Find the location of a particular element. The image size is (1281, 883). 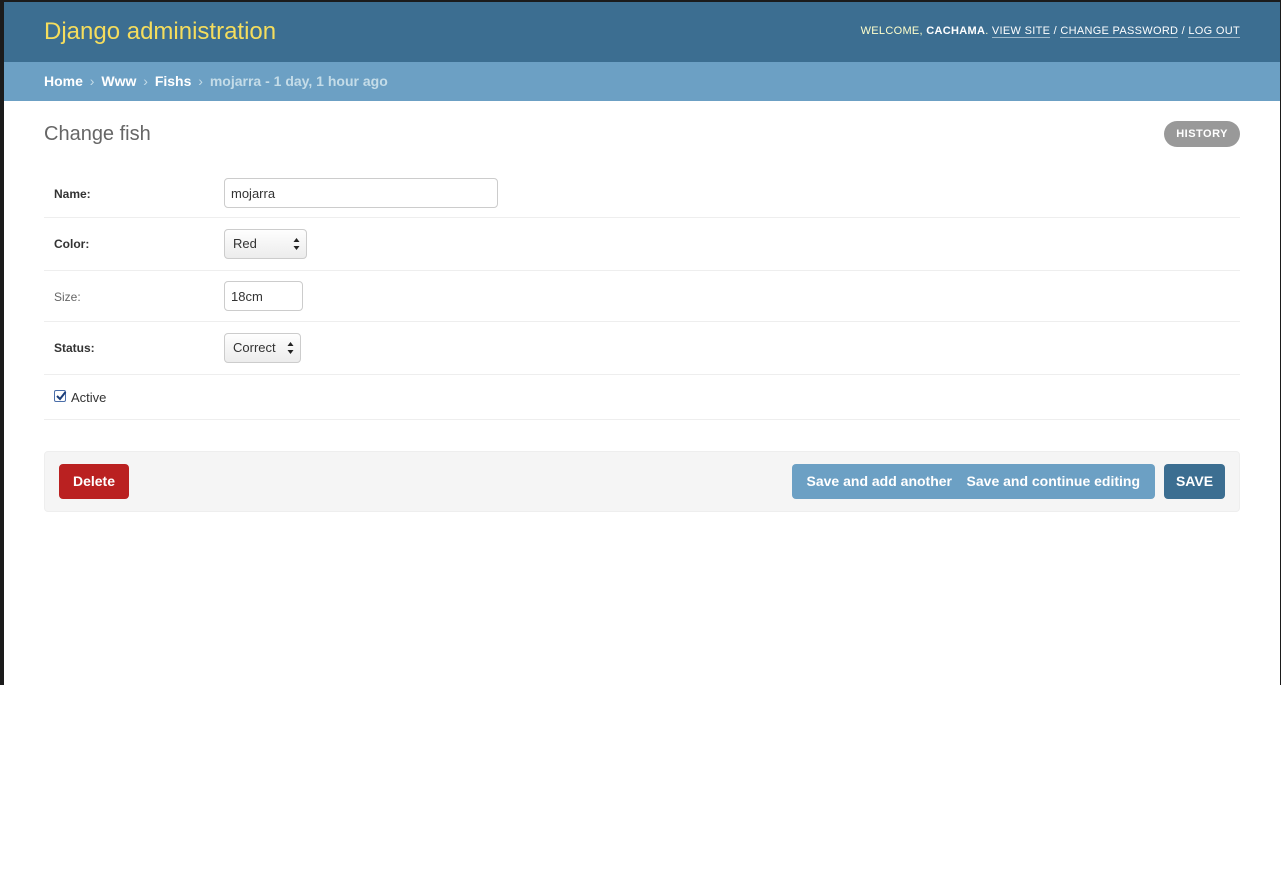

active-checkbox is located at coordinates (60, 396).